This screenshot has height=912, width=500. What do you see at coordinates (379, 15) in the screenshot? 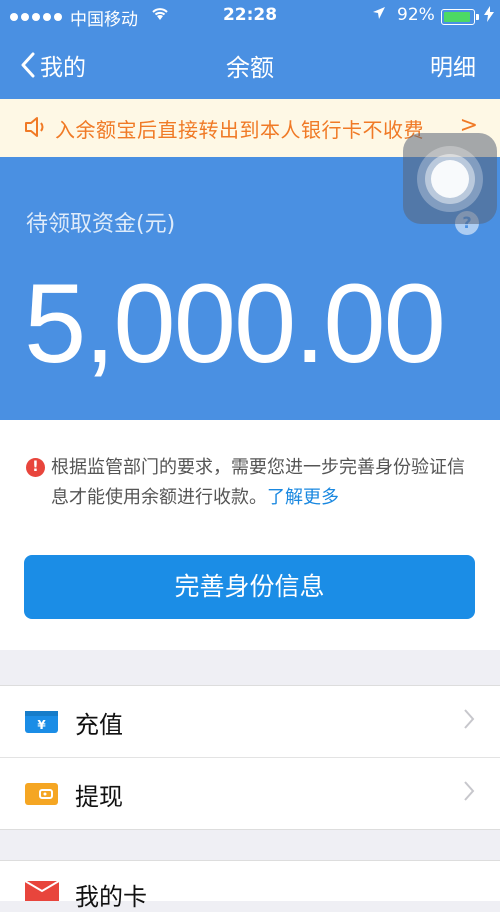
I see `location-arrow-icon` at bounding box center [379, 15].